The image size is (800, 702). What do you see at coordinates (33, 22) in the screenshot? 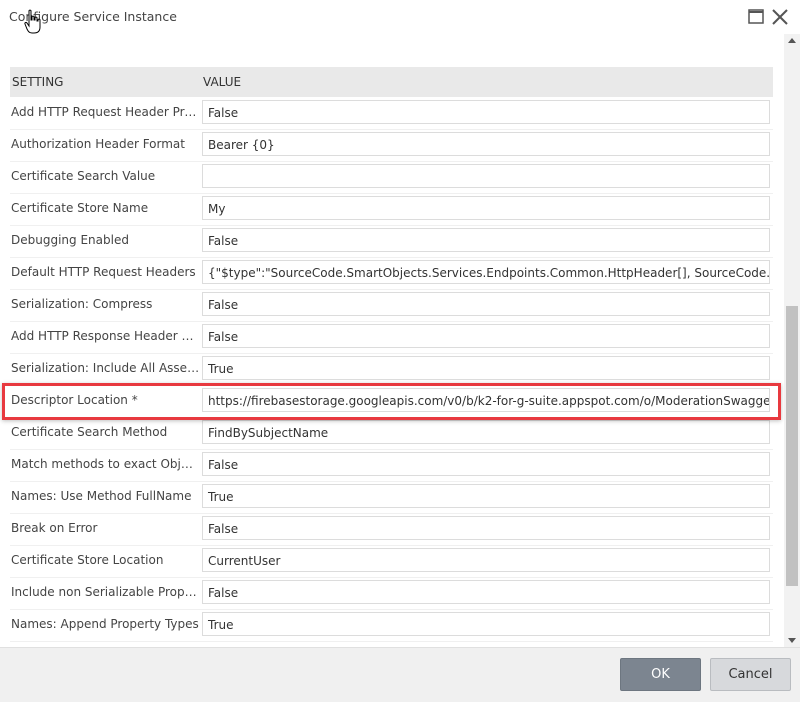
I see `hand-cursor-icon` at bounding box center [33, 22].